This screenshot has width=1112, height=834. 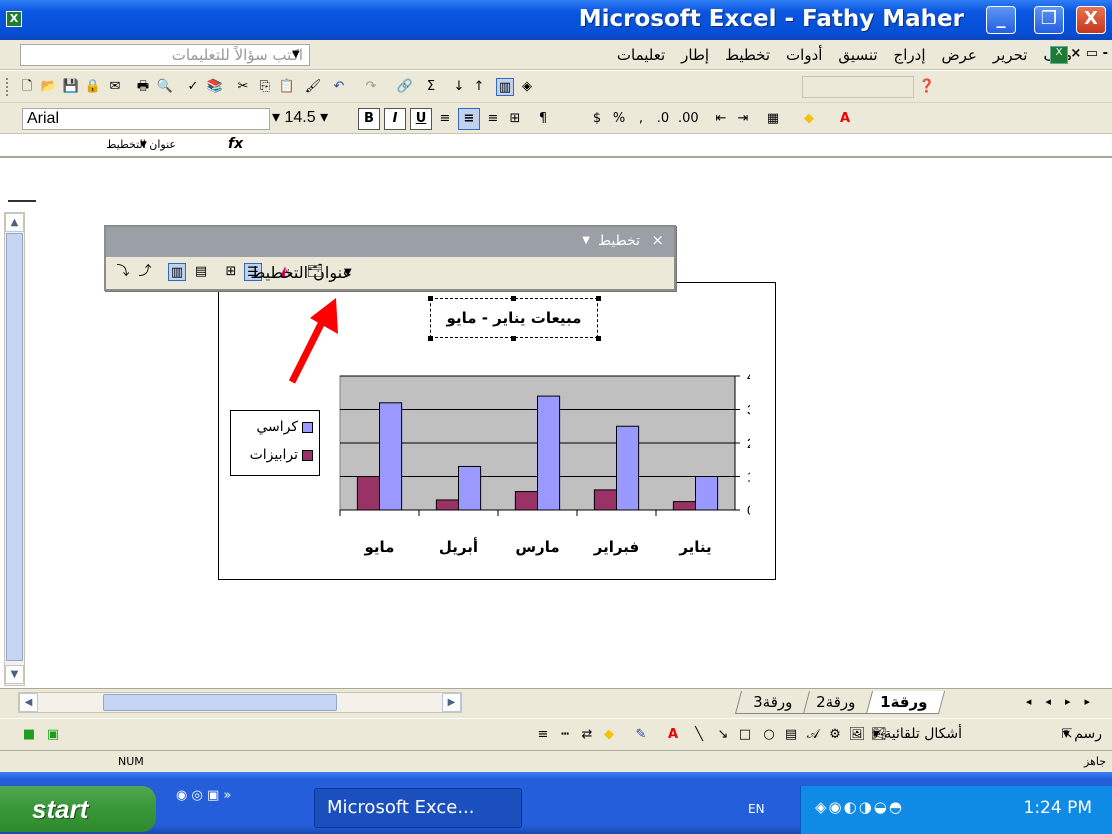 I want to click on sort-ascending-icon: ↓, so click(x=459, y=87).